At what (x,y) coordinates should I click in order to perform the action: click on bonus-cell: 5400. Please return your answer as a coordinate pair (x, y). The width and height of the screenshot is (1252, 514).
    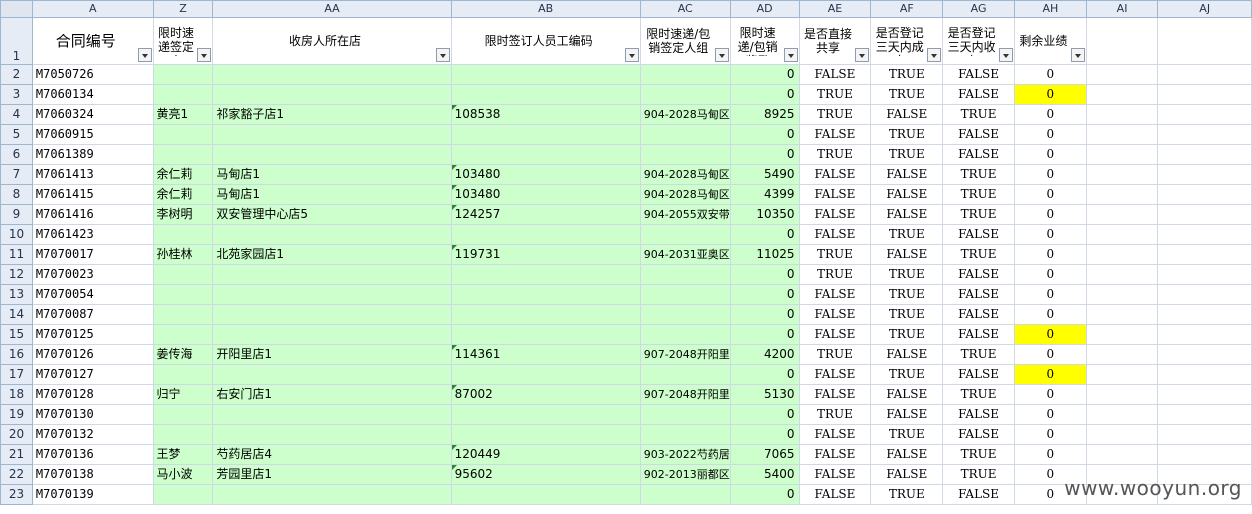
    Looking at the image, I should click on (764, 474).